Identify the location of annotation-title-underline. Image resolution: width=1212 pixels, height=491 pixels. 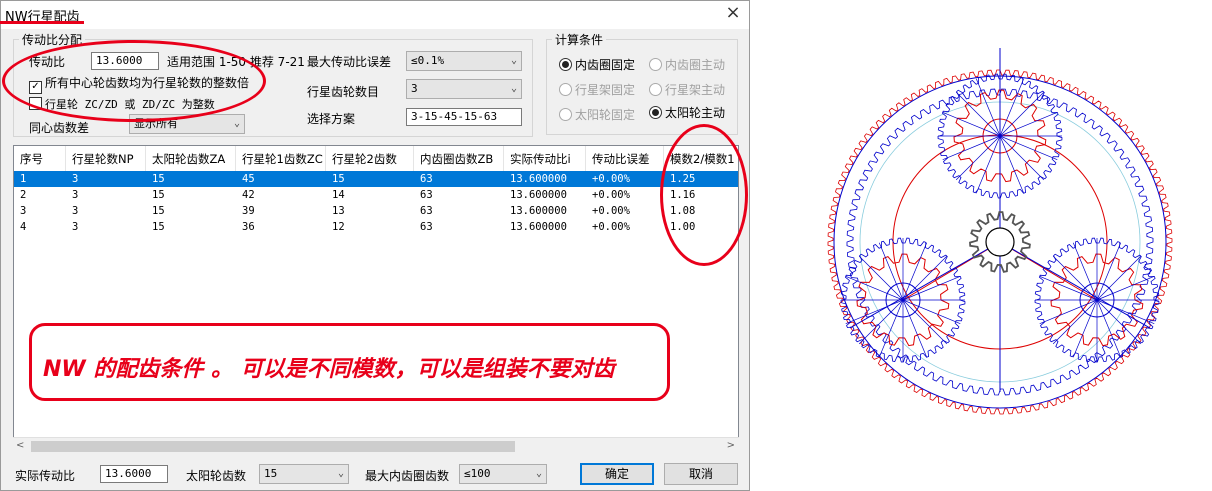
(42, 19).